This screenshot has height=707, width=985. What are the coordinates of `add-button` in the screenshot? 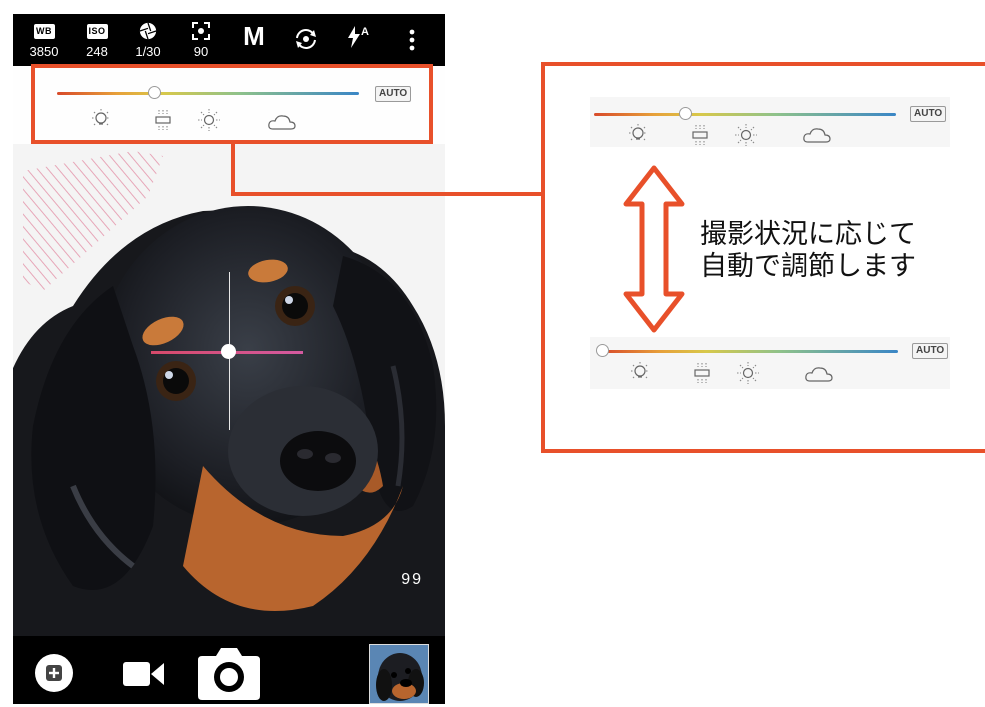 It's located at (54, 673).